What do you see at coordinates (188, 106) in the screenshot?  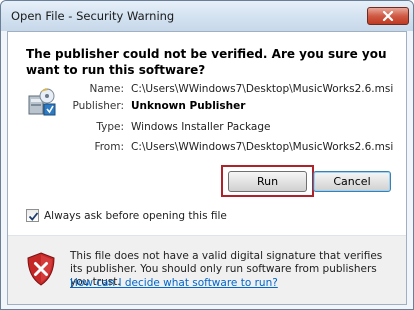 I see `publisher-value: Unknown Publisher` at bounding box center [188, 106].